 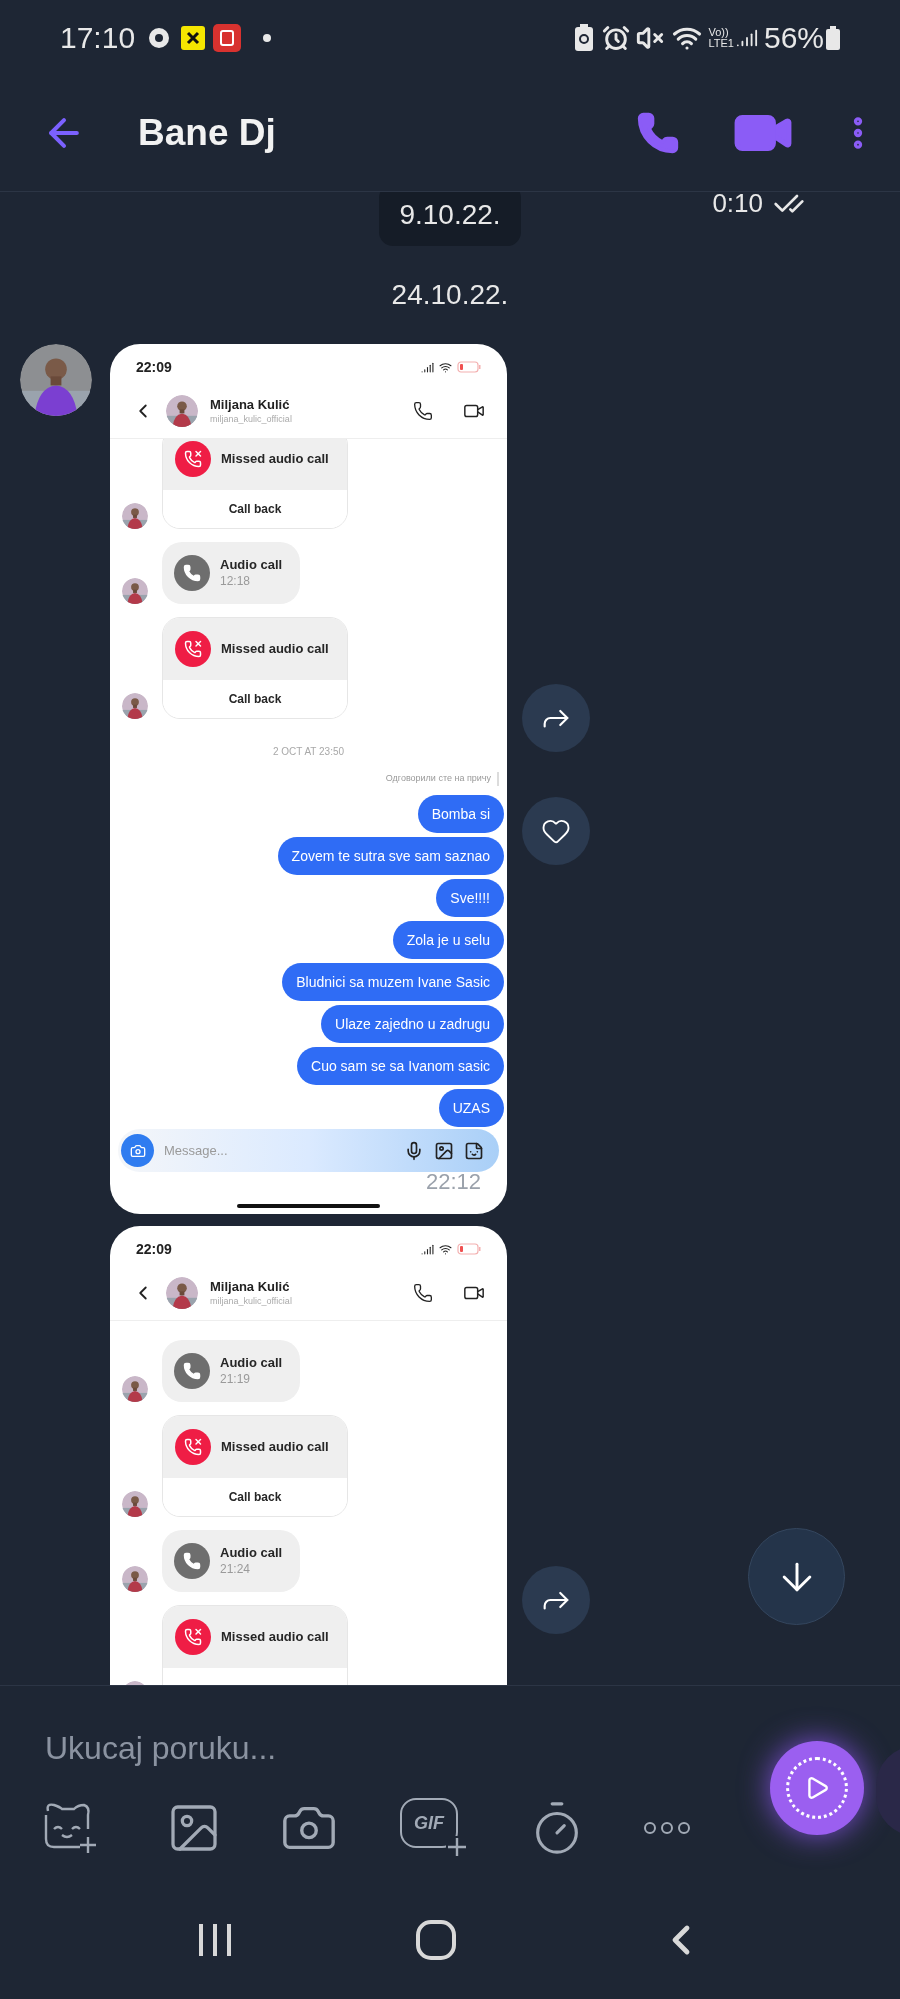 What do you see at coordinates (308, 751) in the screenshot?
I see `date-divider: 2 OCT AT 23:50` at bounding box center [308, 751].